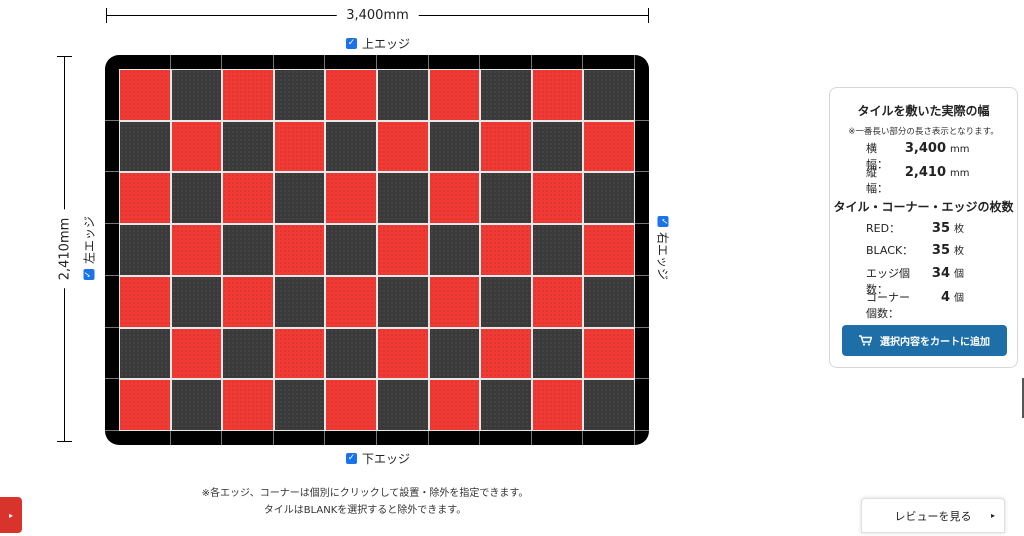 The width and height of the screenshot is (1024, 536). I want to click on top-edge-toggle: ✓ 上エッジ, so click(378, 43).